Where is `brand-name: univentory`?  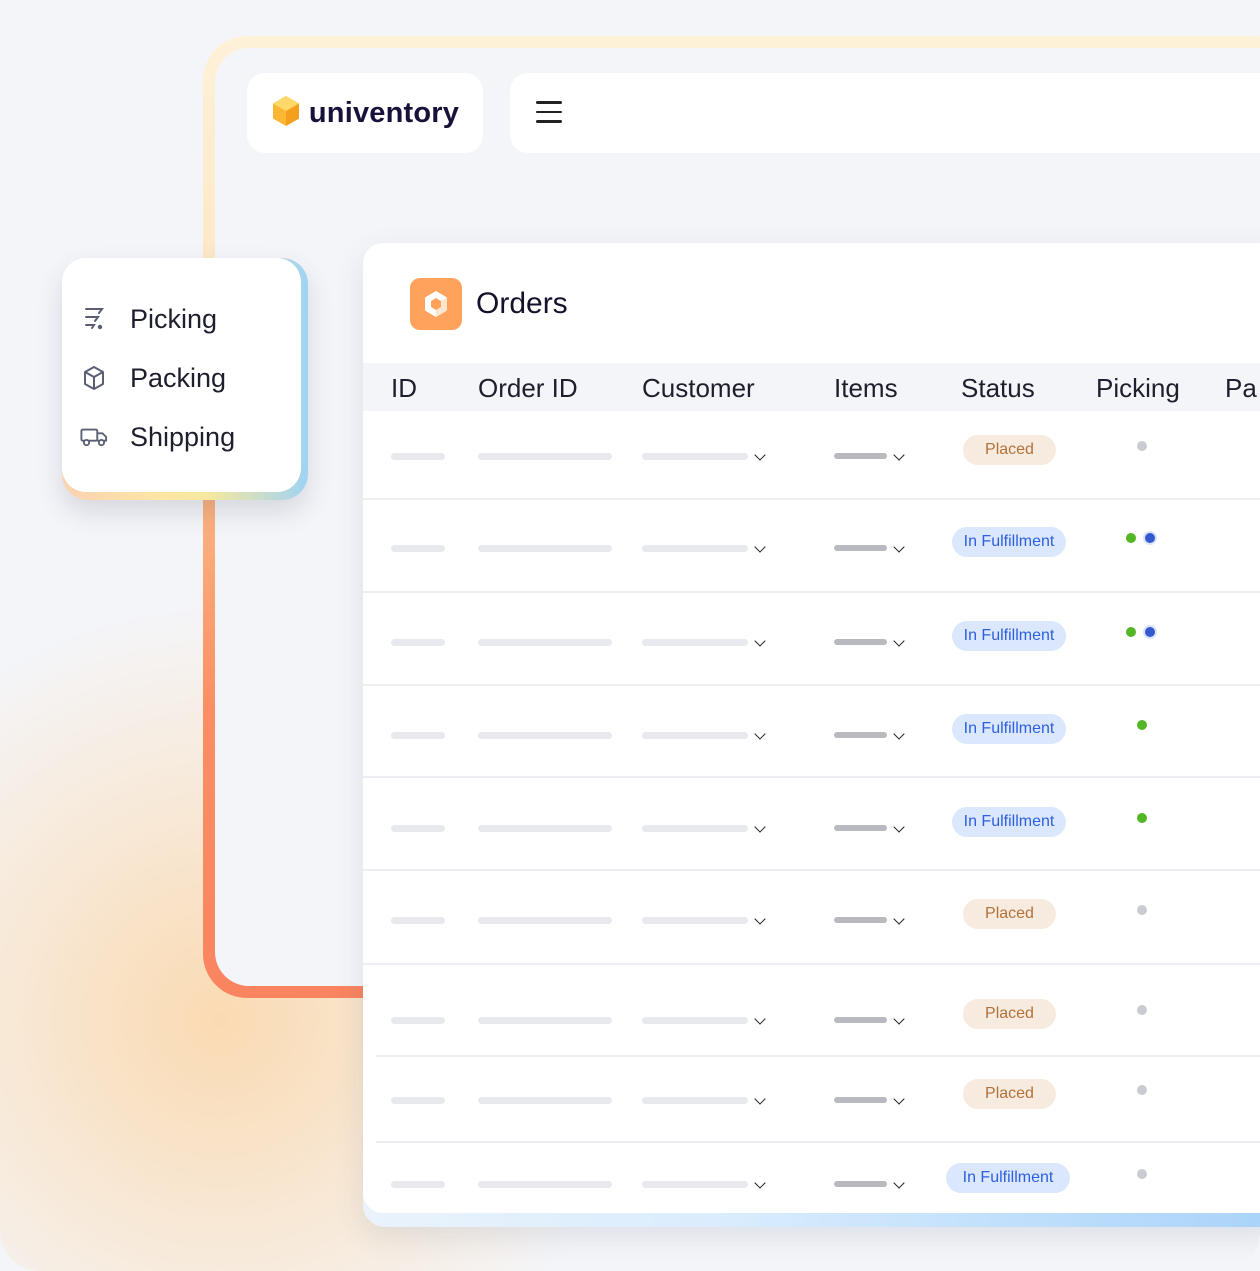
brand-name: univentory is located at coordinates (384, 112).